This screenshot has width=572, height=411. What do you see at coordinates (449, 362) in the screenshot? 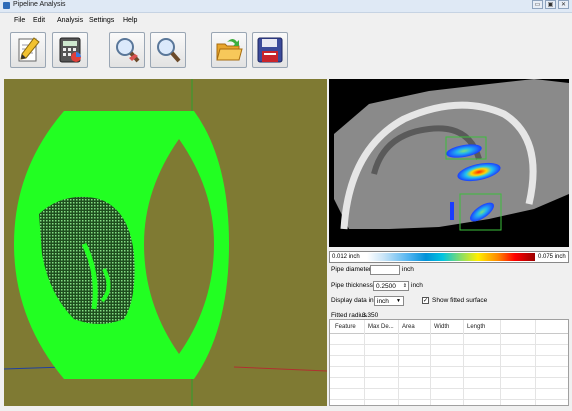
I see `features-table: Feature Max De... Area Width Length` at bounding box center [449, 362].